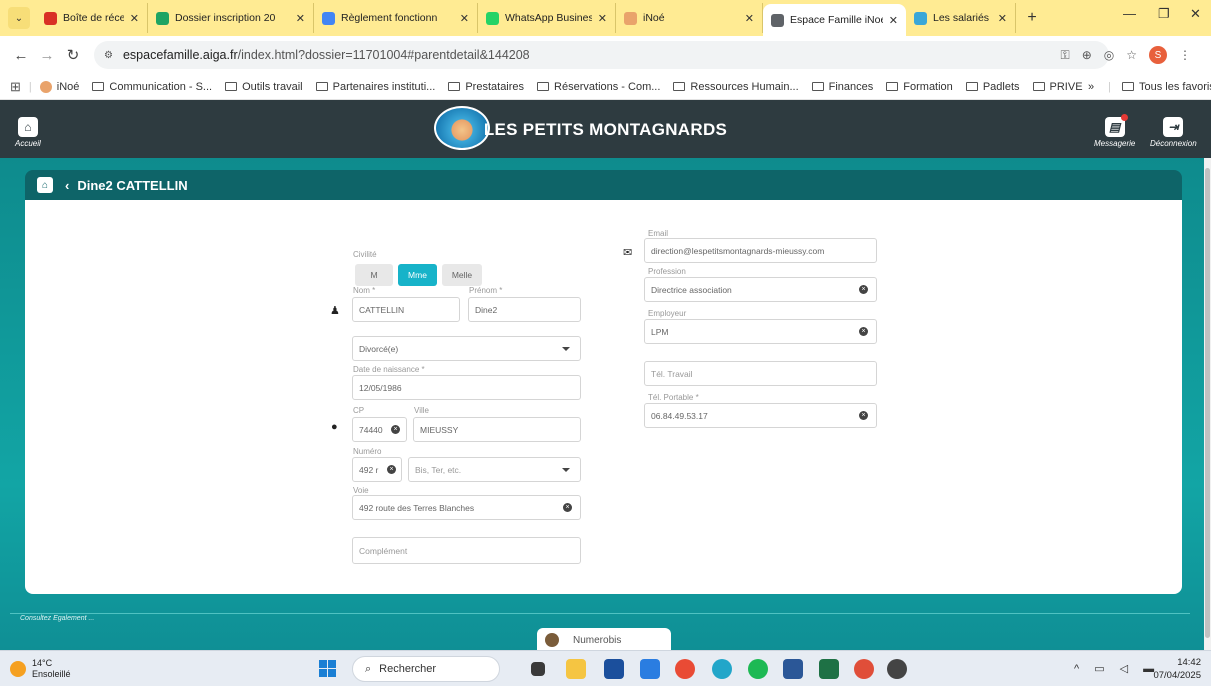 This screenshot has height=686, width=1211. What do you see at coordinates (1114, 131) in the screenshot?
I see `messages-button: ▤ Messagerie` at bounding box center [1114, 131].